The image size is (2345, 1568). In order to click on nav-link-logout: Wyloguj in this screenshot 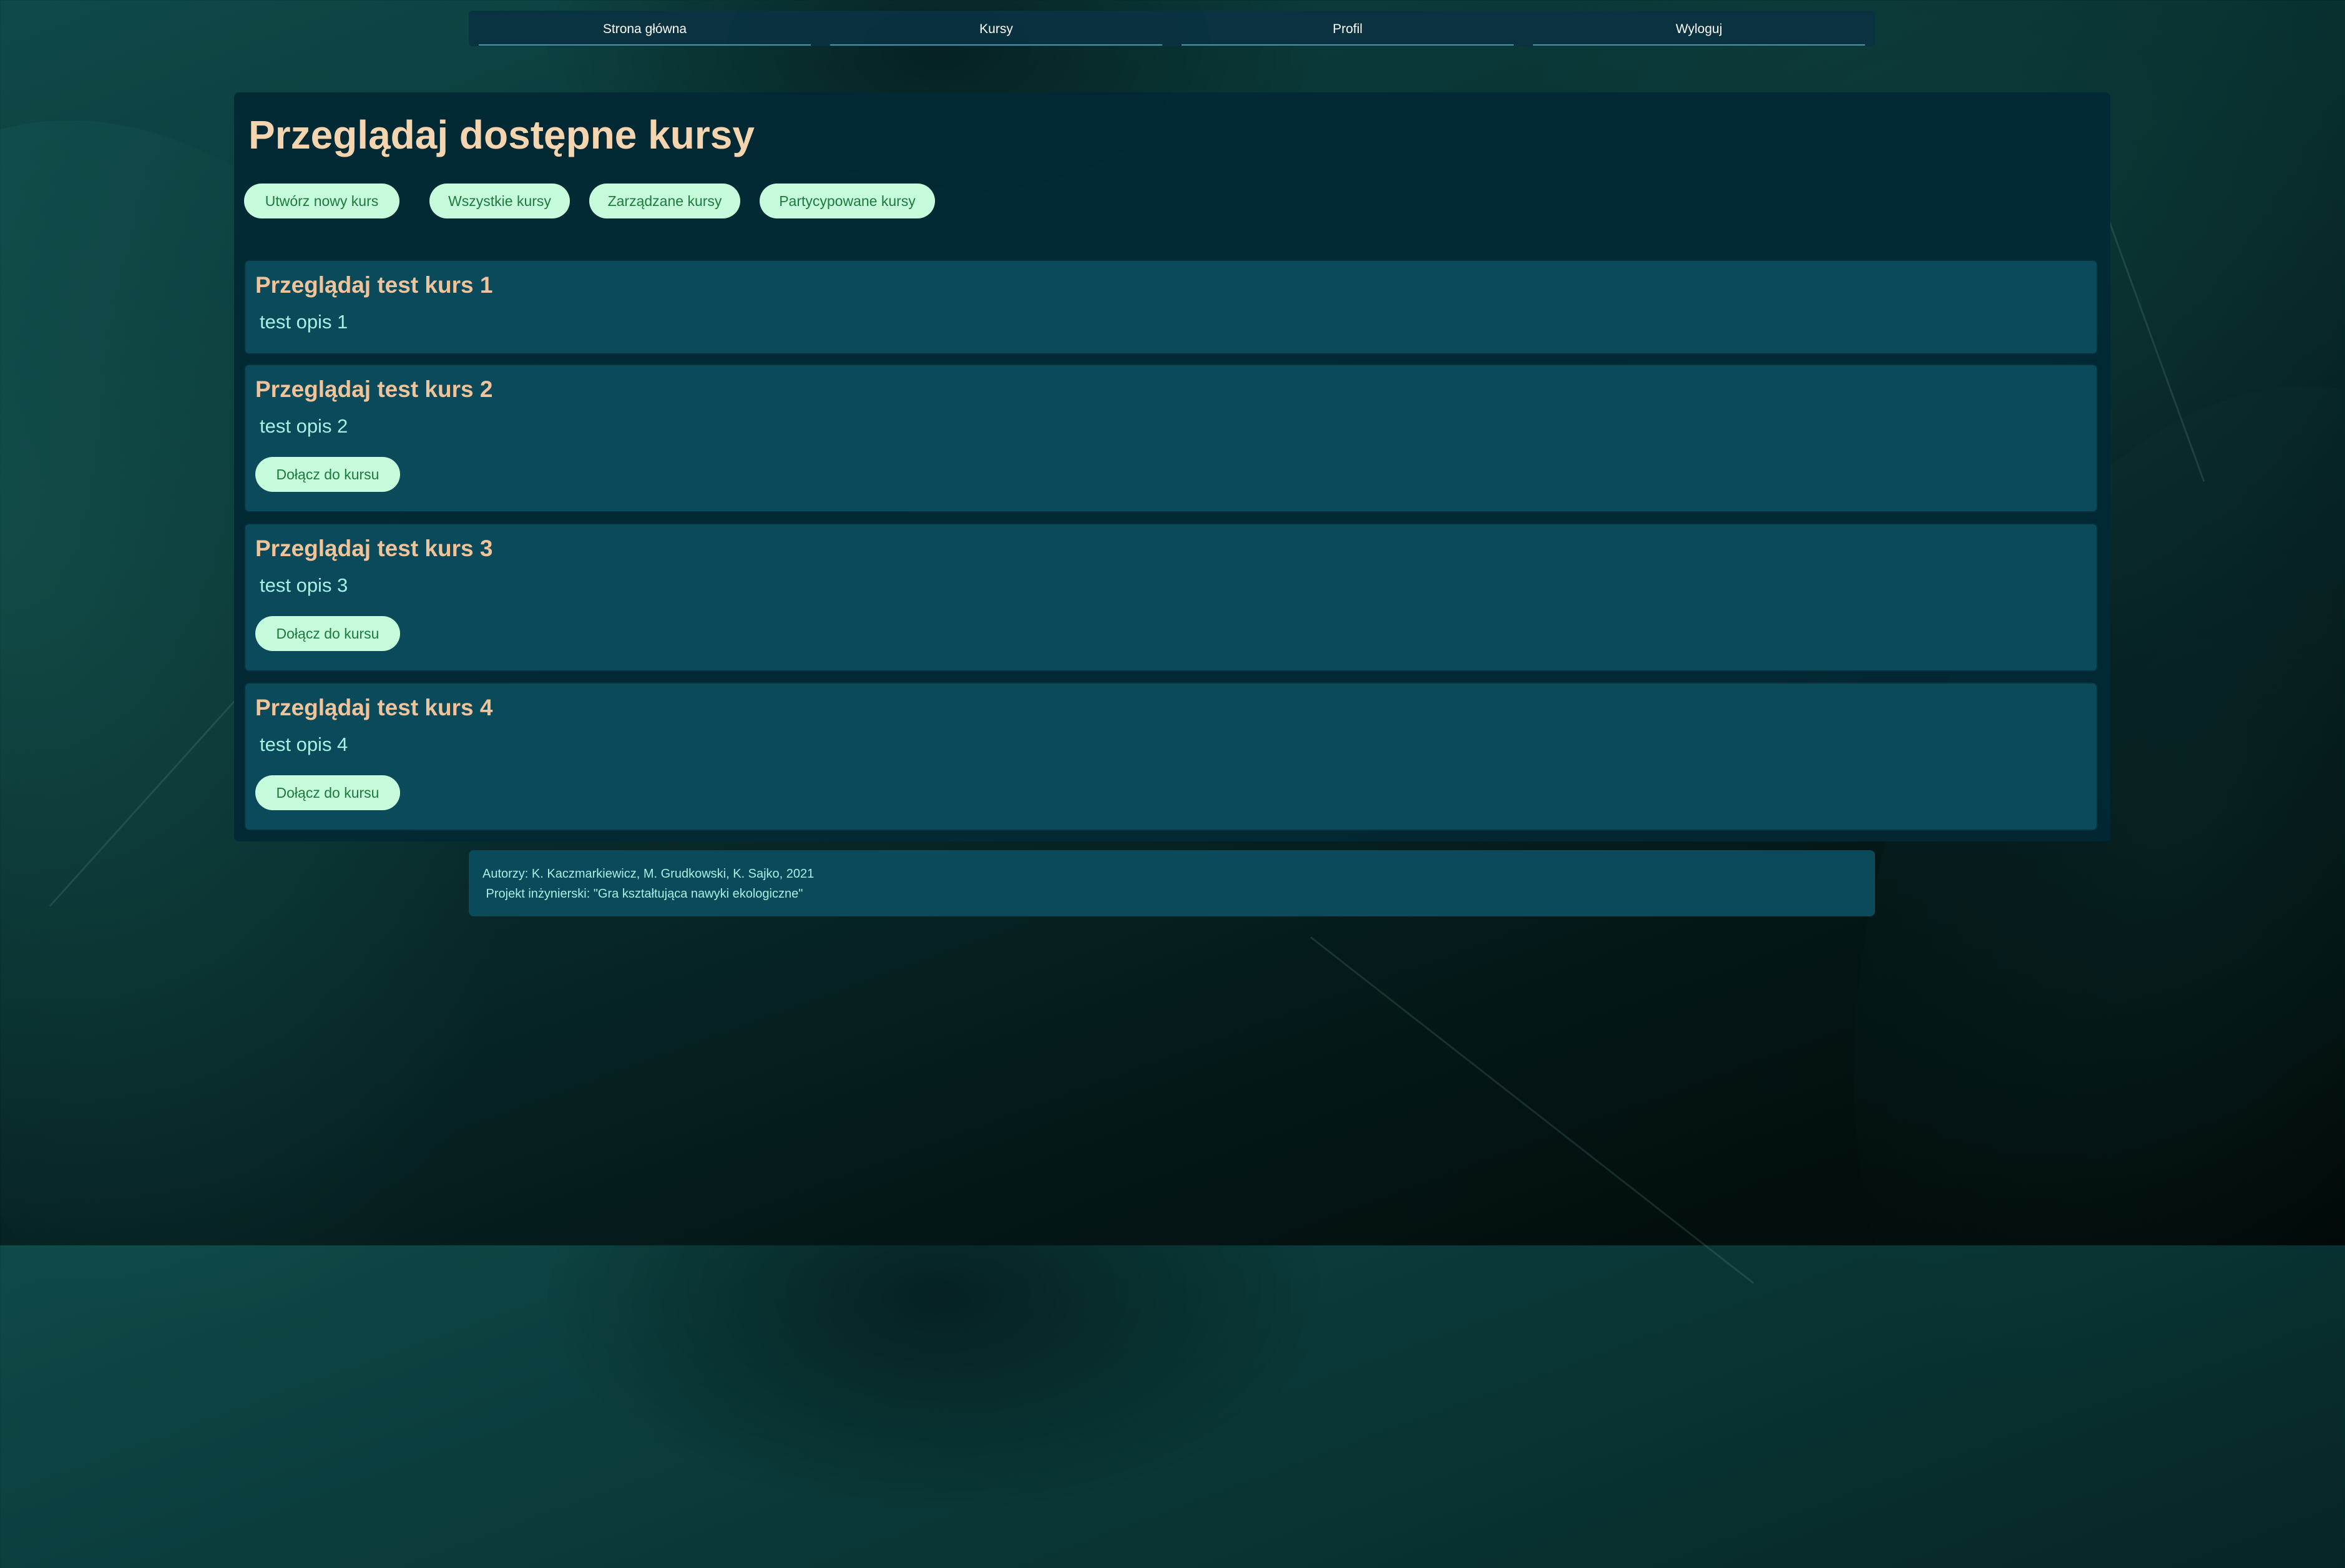, I will do `click(1699, 32)`.